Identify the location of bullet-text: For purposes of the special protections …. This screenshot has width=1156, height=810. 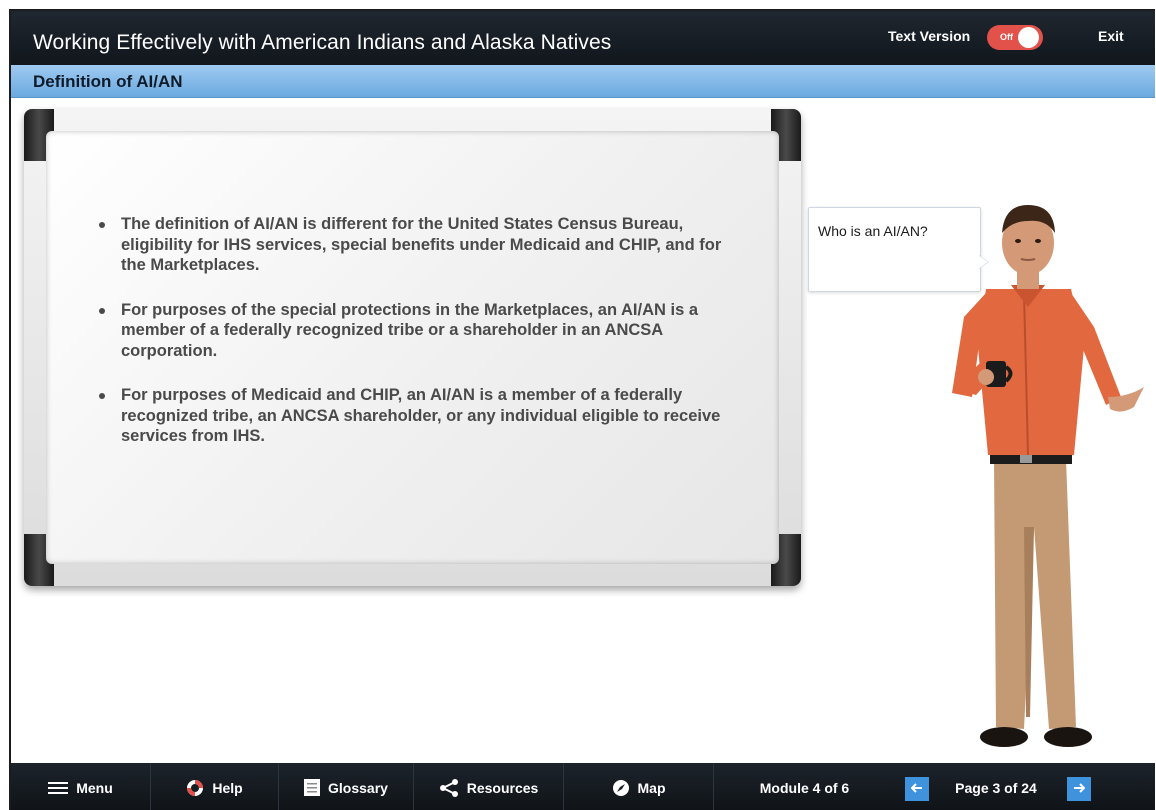
(410, 330).